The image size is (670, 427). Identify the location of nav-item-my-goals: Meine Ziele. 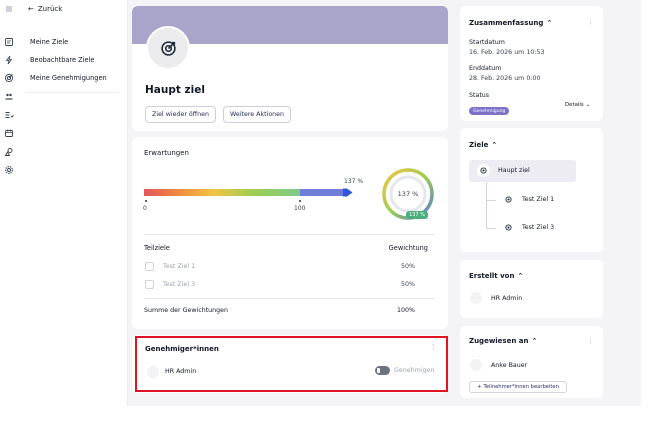
(49, 42).